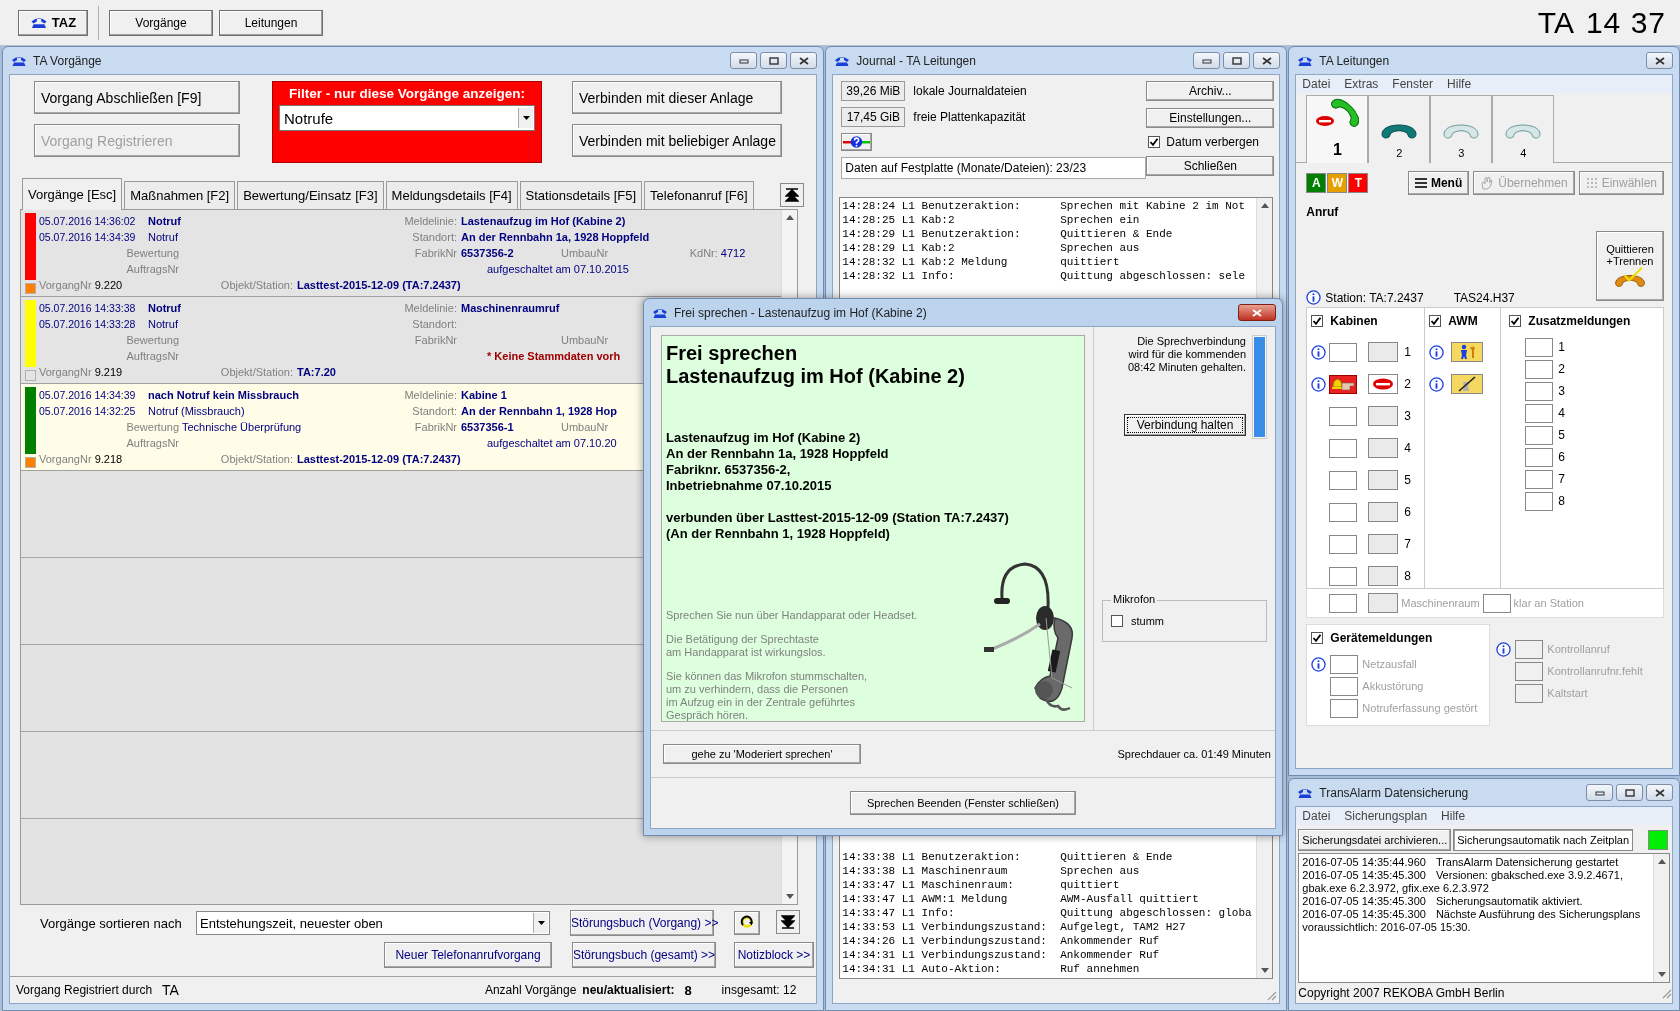 Image resolution: width=1680 pixels, height=1011 pixels. What do you see at coordinates (53, 22) in the screenshot?
I see `taz-button: TAZ` at bounding box center [53, 22].